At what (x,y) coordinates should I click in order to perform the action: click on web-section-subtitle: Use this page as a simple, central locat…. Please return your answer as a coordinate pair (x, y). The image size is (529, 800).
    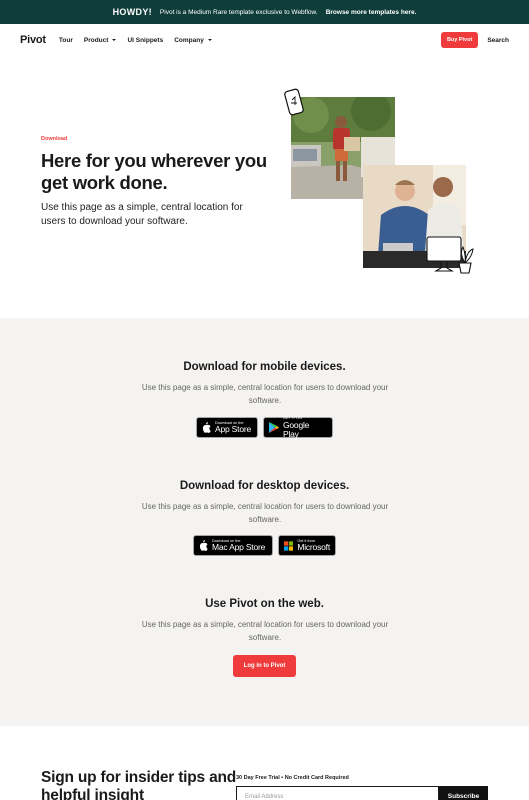
    Looking at the image, I should click on (265, 631).